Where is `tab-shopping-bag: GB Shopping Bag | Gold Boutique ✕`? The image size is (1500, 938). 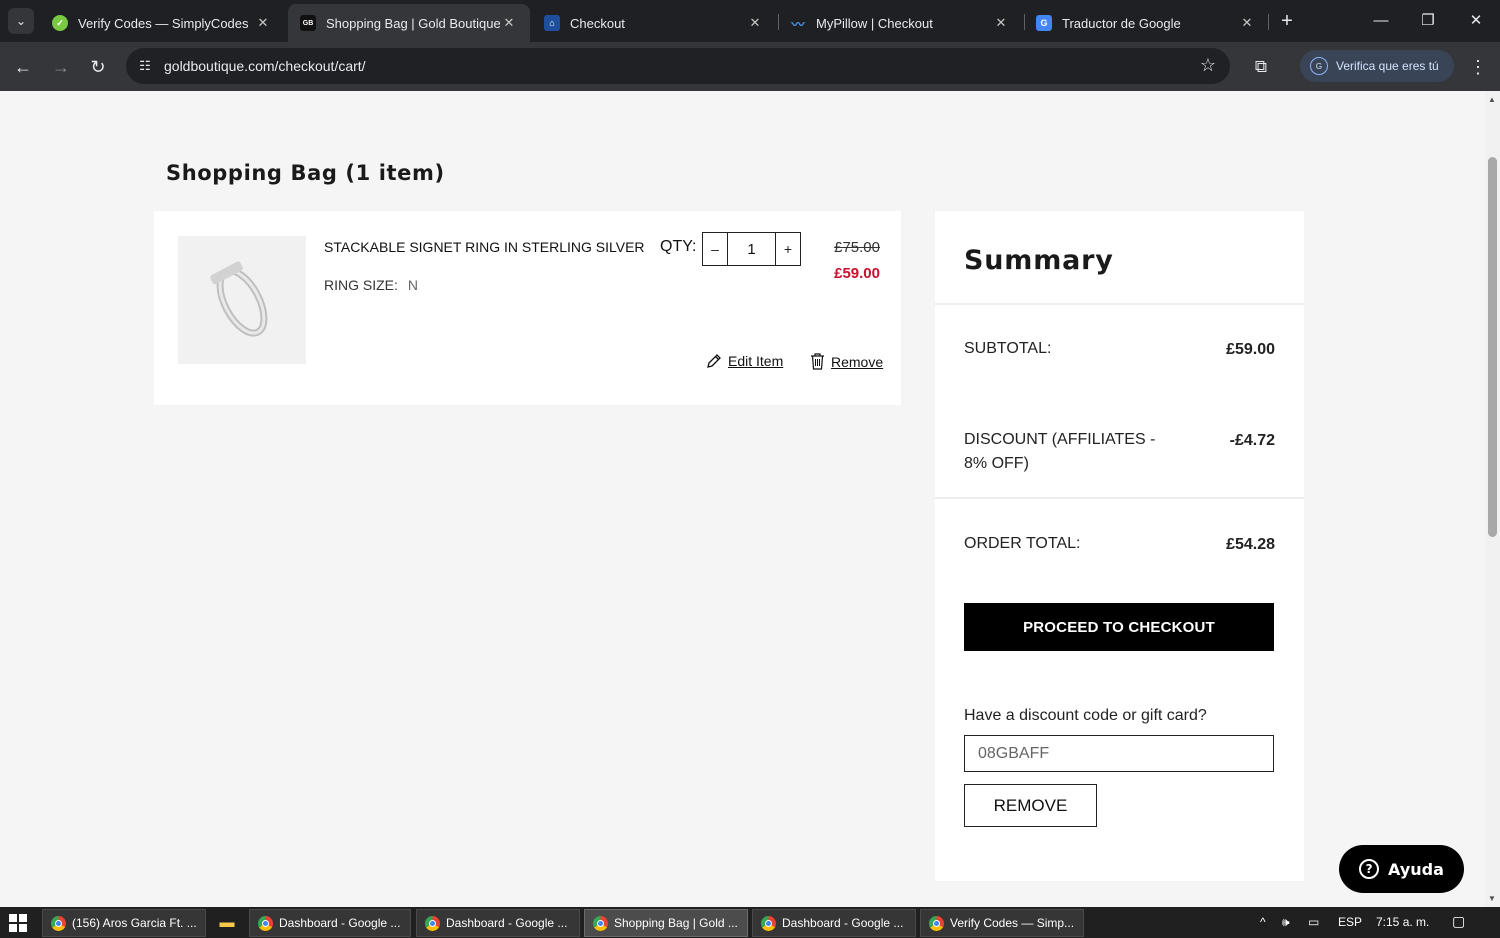 tab-shopping-bag: GB Shopping Bag | Gold Boutique ✕ is located at coordinates (409, 23).